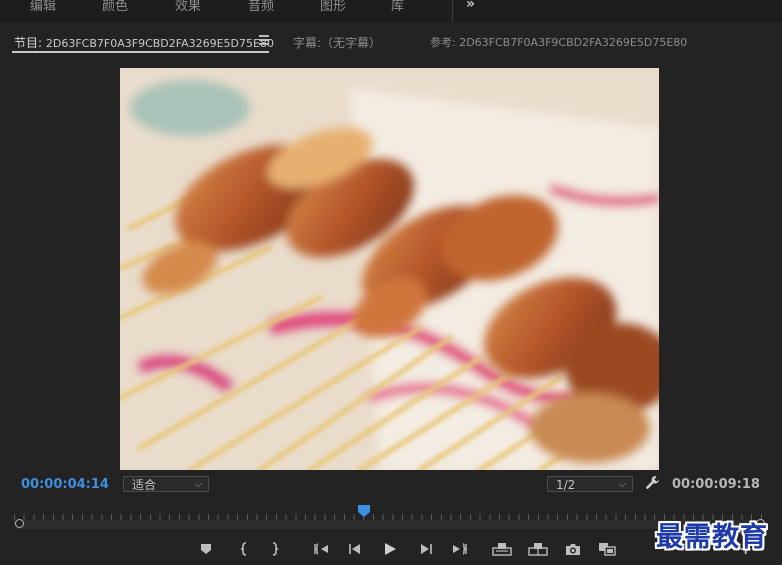 This screenshot has height=565, width=782. Describe the element at coordinates (558, 42) in the screenshot. I see `tab-reference-monitor: 参考: 2D63FCB7F0A3F9CBD2FA3269E5D75E80` at that location.